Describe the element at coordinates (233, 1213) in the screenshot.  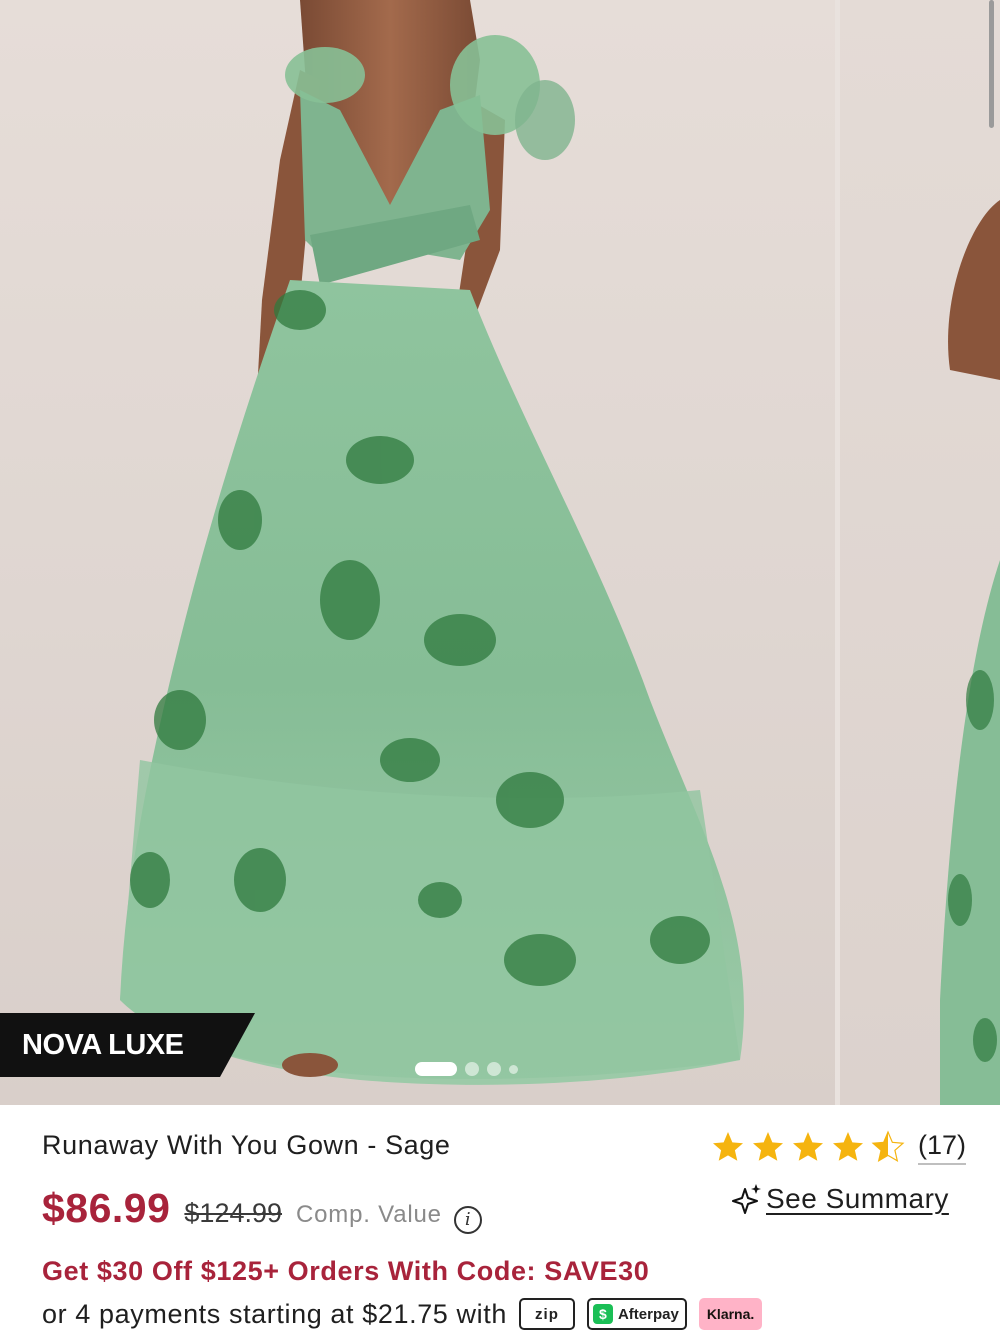
I see `comp-price: $124.99` at that location.